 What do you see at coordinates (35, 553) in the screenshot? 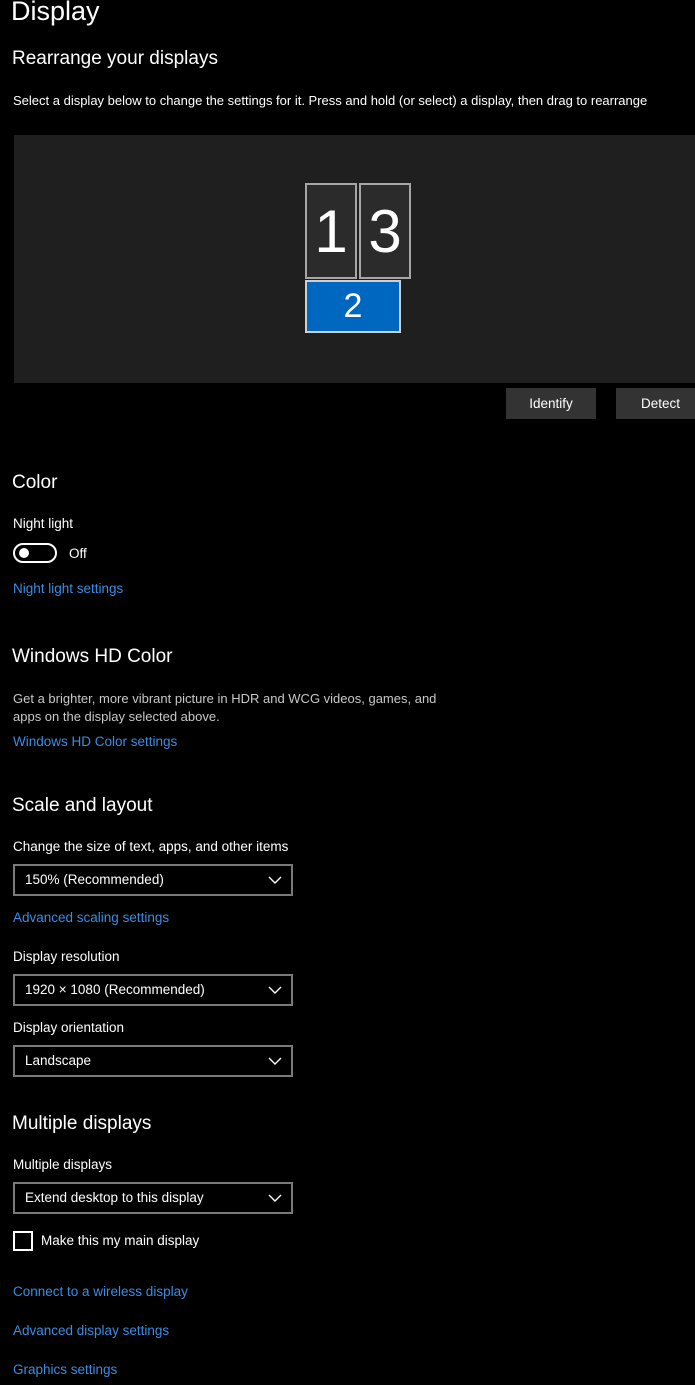
I see `night-light-toggle` at bounding box center [35, 553].